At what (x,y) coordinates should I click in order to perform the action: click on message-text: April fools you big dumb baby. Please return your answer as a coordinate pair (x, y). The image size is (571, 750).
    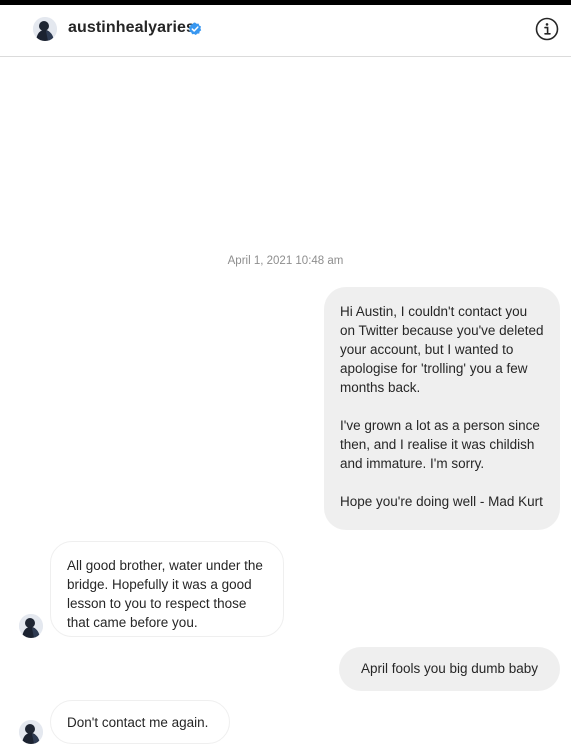
    Looking at the image, I should click on (449, 668).